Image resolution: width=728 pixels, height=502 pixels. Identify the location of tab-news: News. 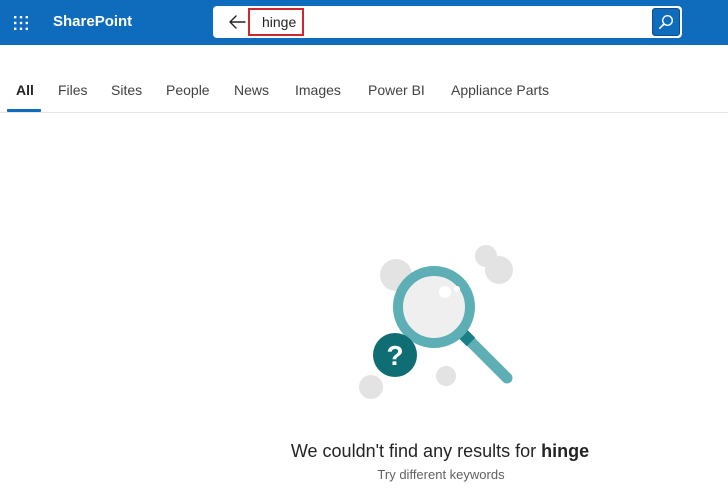
(251, 90).